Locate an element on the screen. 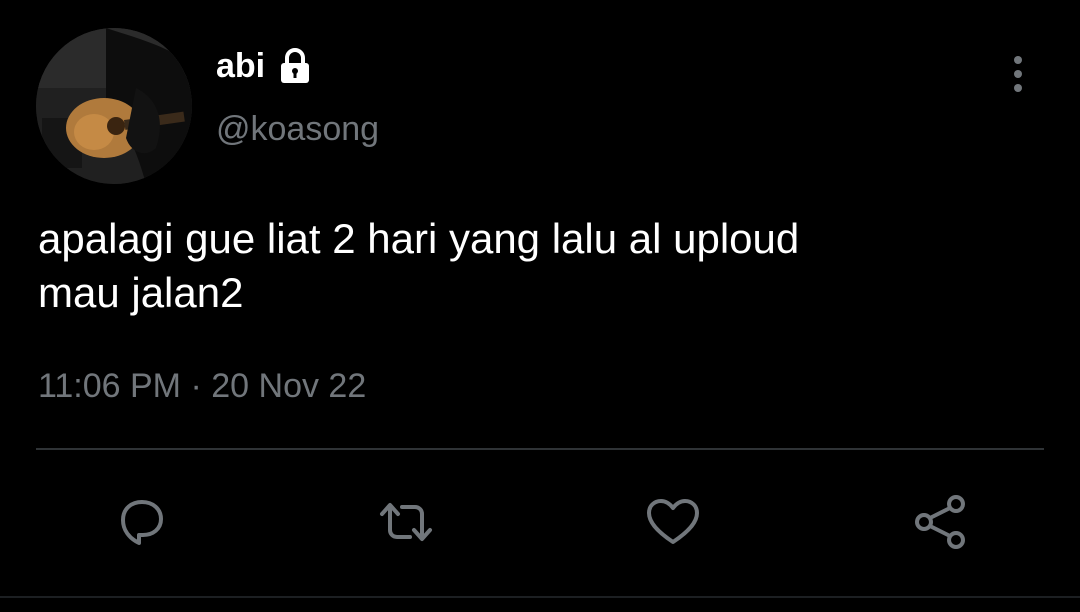  retweet-button is located at coordinates (406, 522).